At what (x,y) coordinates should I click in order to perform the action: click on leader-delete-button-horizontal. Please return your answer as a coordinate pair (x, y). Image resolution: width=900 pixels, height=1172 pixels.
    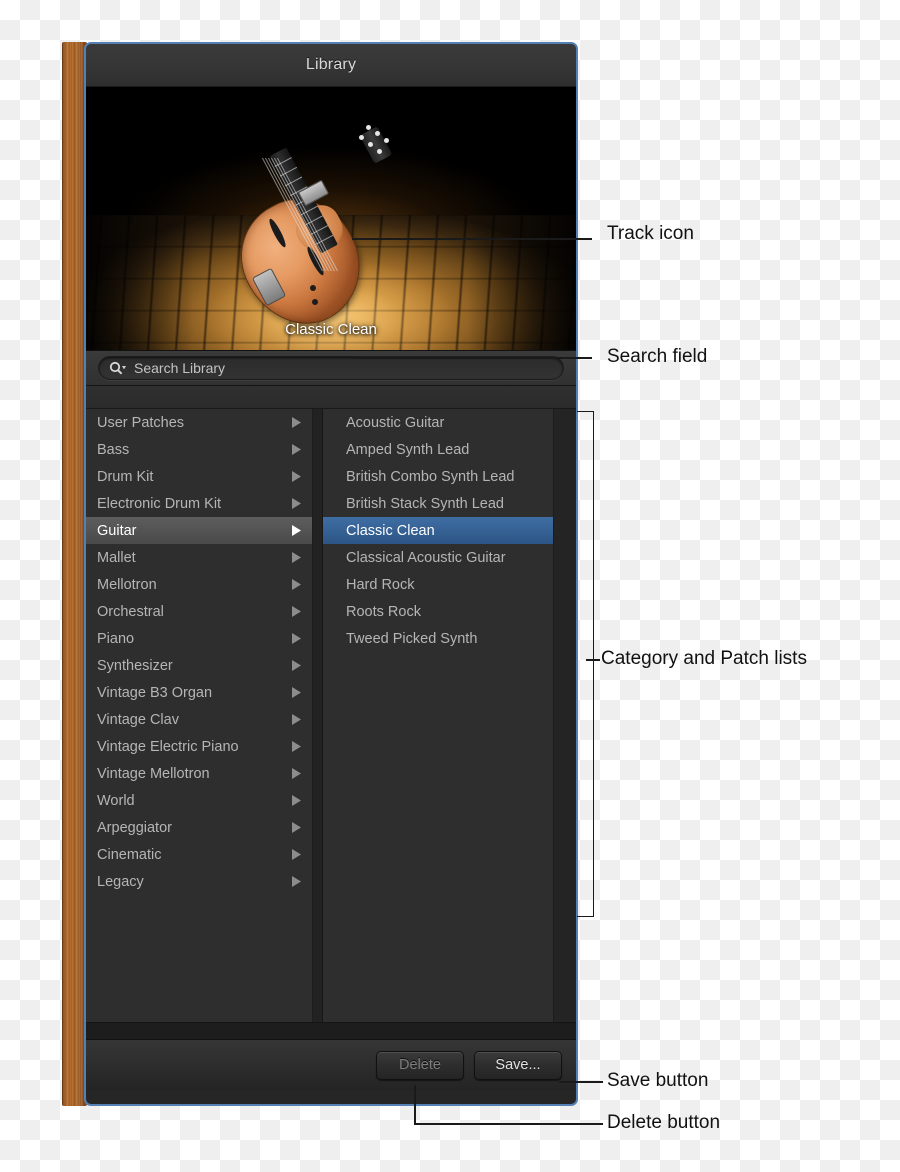
    Looking at the image, I should click on (508, 1124).